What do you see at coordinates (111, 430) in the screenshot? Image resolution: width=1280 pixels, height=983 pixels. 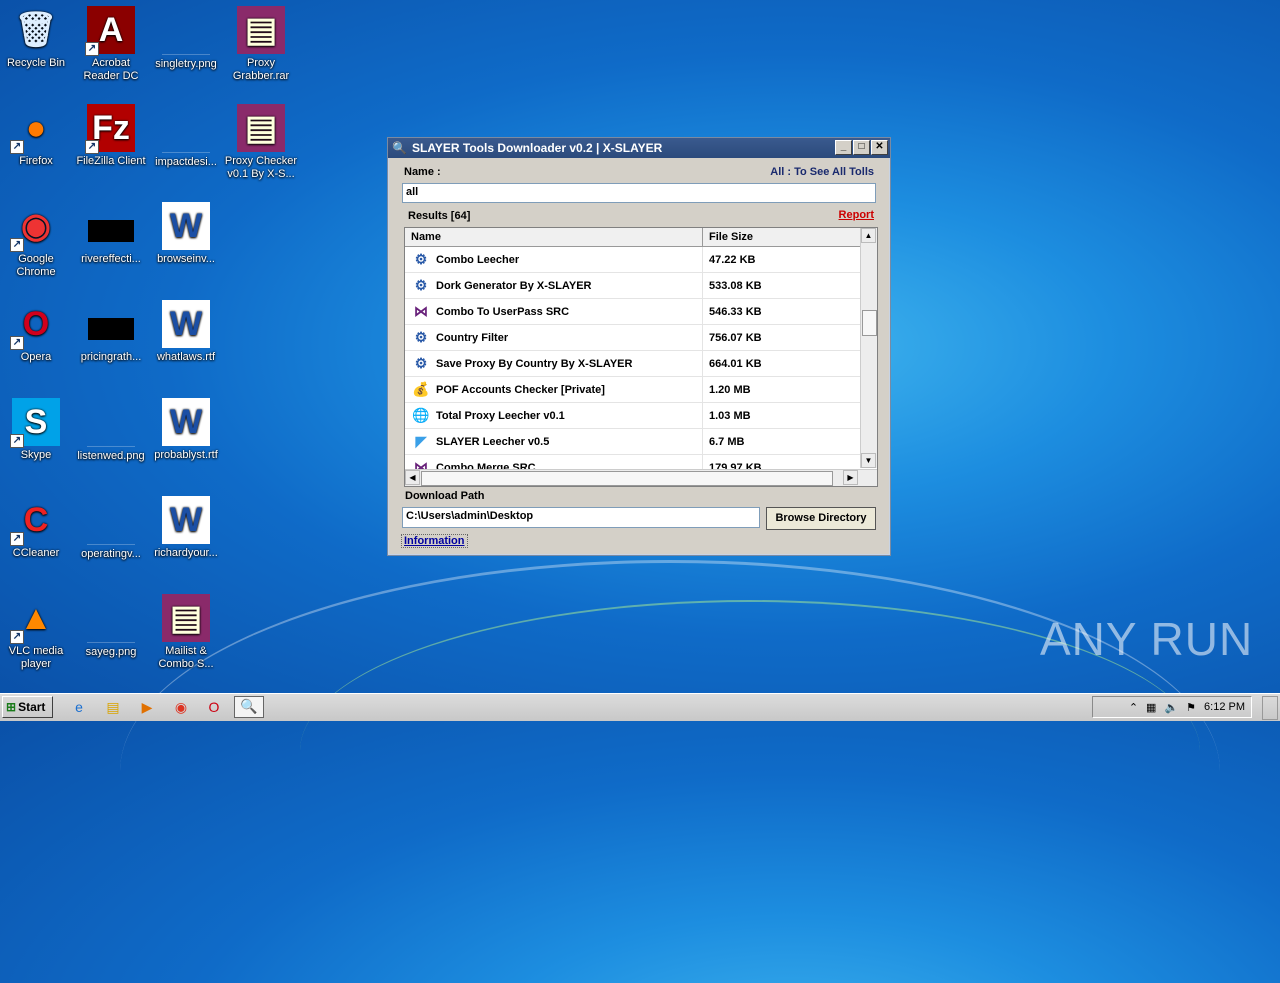 I see `desktop-icon: listenwed.png` at bounding box center [111, 430].